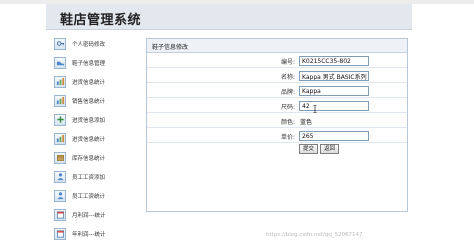 Image resolution: width=474 pixels, height=249 pixels. I want to click on sidebar-item-purchase-add: 进货信息添加, so click(96, 119).